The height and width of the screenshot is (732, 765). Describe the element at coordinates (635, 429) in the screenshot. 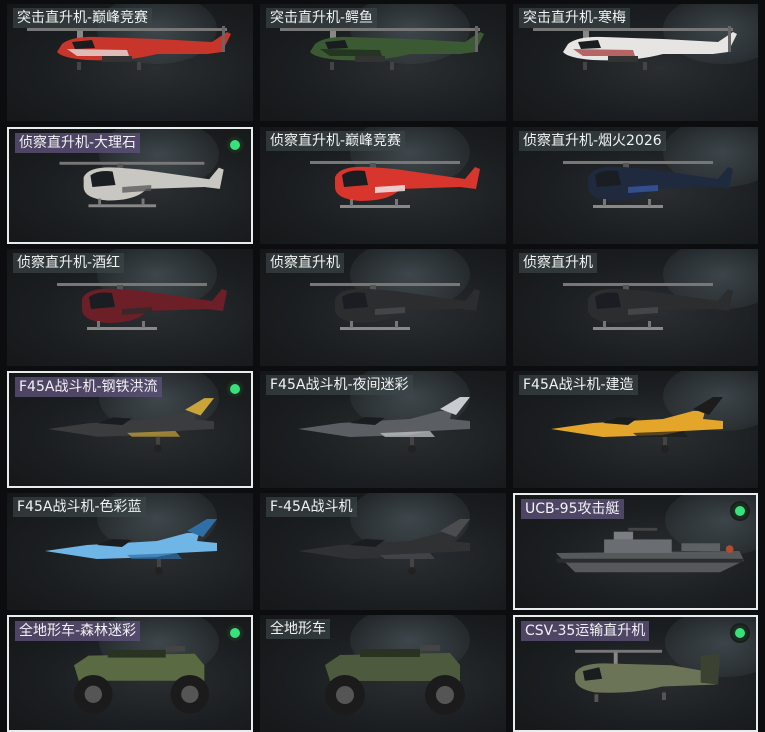

I see `vehicle-card: F45A战斗机-建造` at that location.